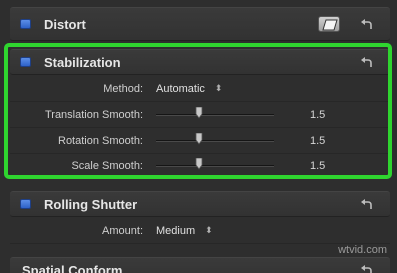  I want to click on parallelogram-icon, so click(330, 25).